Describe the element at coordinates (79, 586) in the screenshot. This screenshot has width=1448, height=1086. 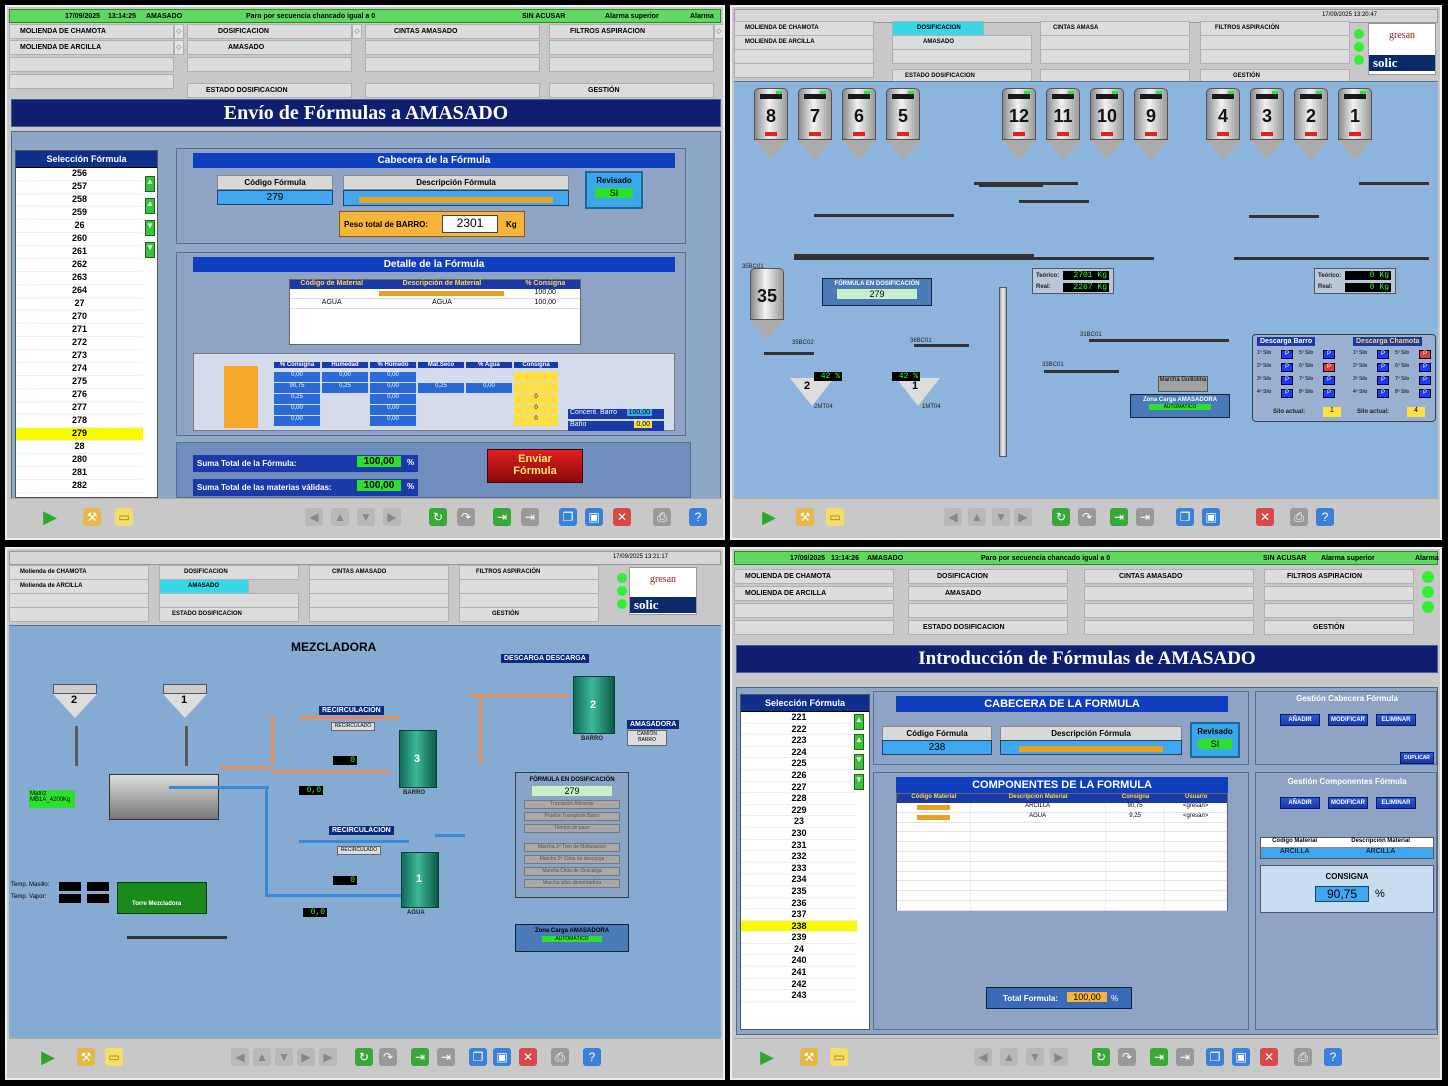
I see `menu-molienda-arcilla: Molienda de ARCILLA` at that location.